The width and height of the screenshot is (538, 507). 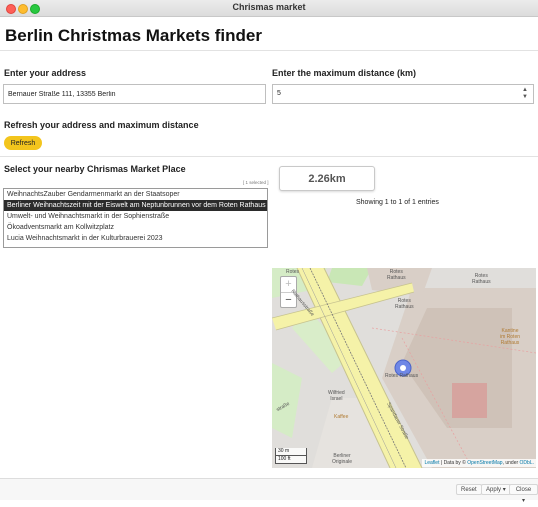 I want to click on address-label: Enter your address, so click(x=45, y=73).